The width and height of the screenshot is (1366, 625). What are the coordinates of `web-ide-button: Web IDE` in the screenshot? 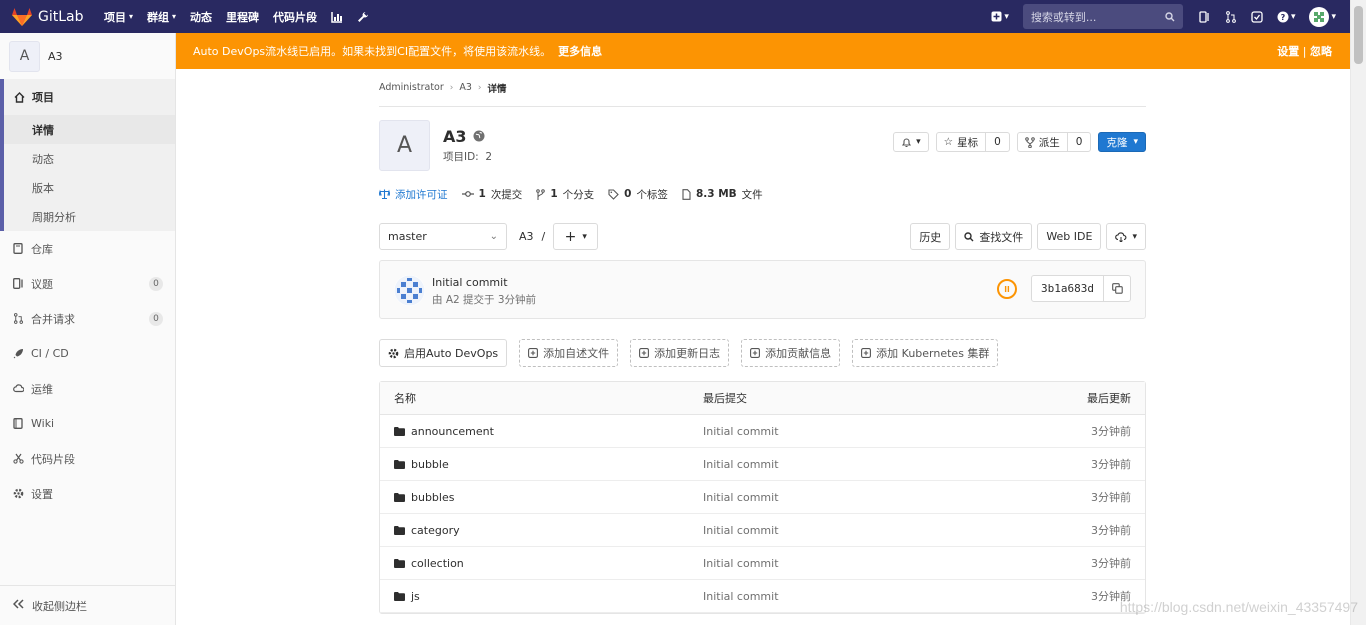 It's located at (1069, 236).